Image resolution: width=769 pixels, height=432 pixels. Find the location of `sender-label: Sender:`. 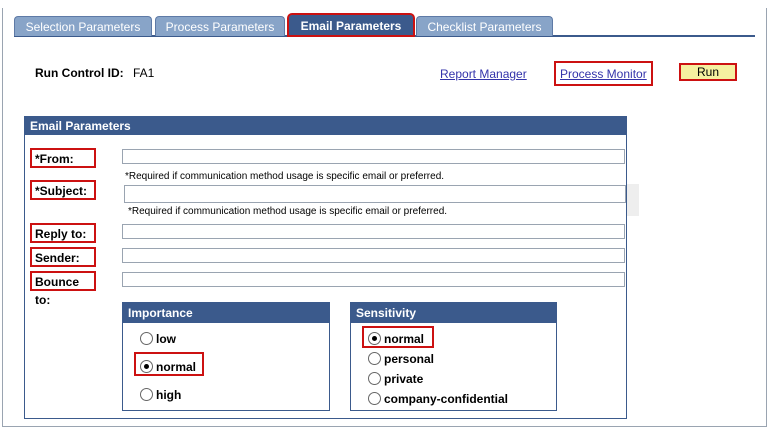

sender-label: Sender: is located at coordinates (63, 257).